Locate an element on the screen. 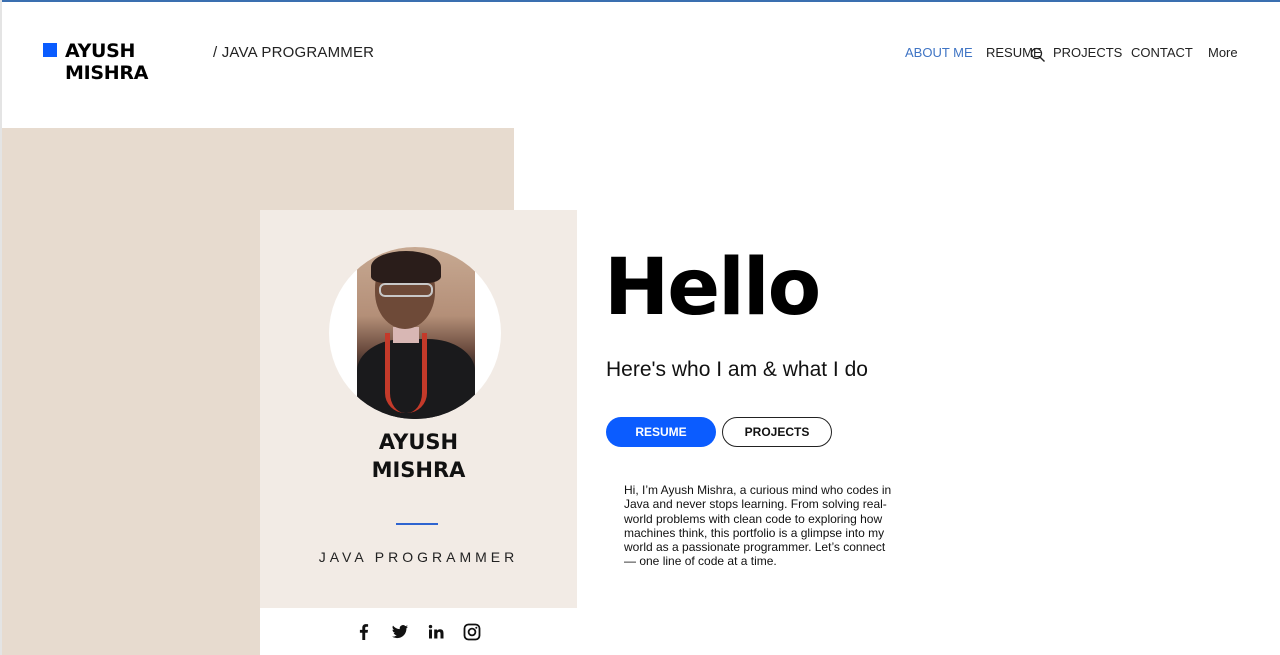  nav-projects: PROJECTS is located at coordinates (1087, 52).